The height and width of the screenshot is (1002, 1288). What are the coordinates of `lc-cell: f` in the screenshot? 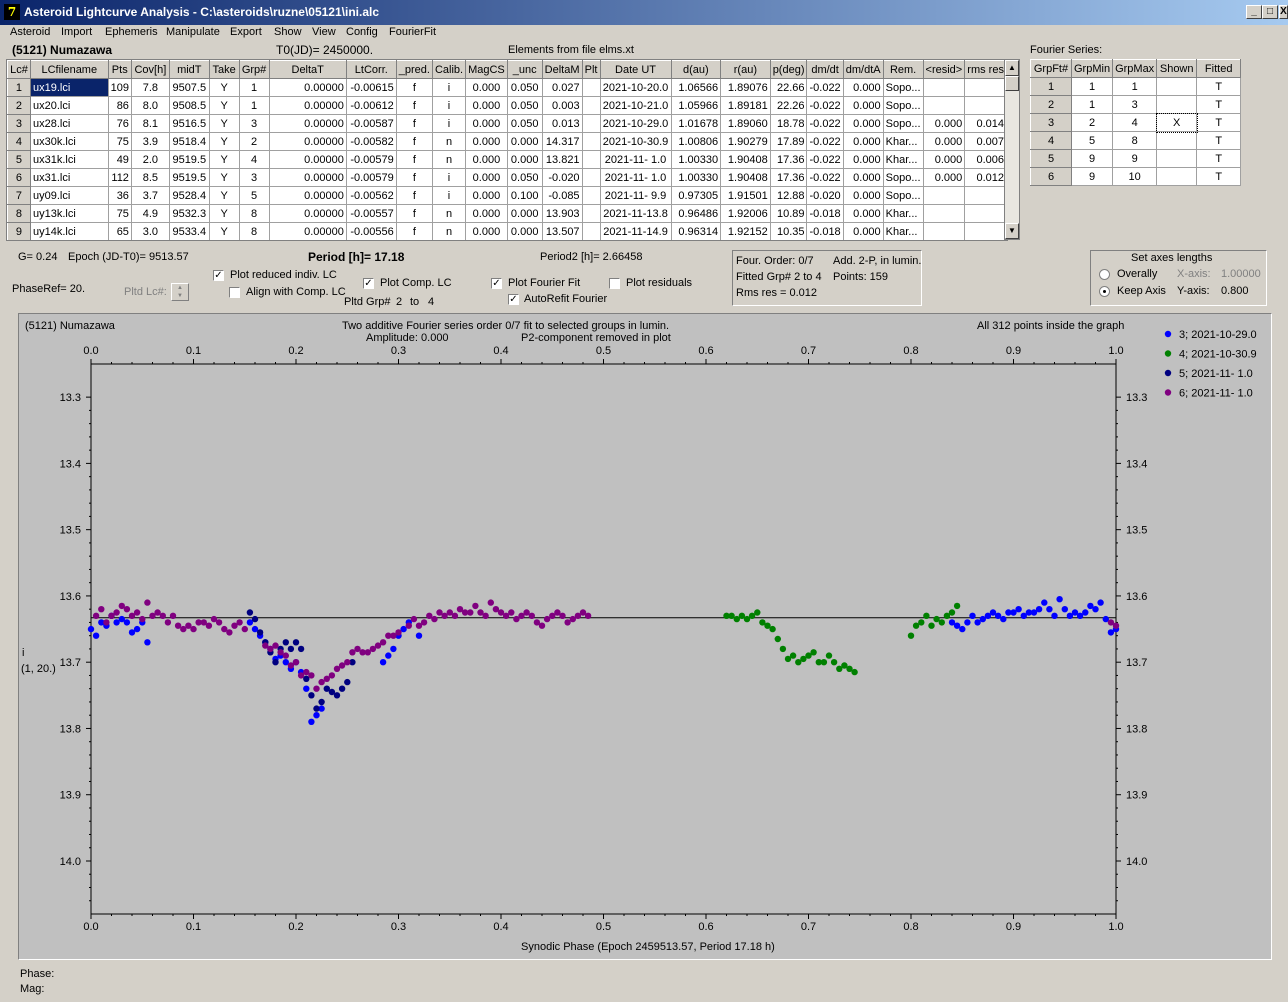 It's located at (414, 231).